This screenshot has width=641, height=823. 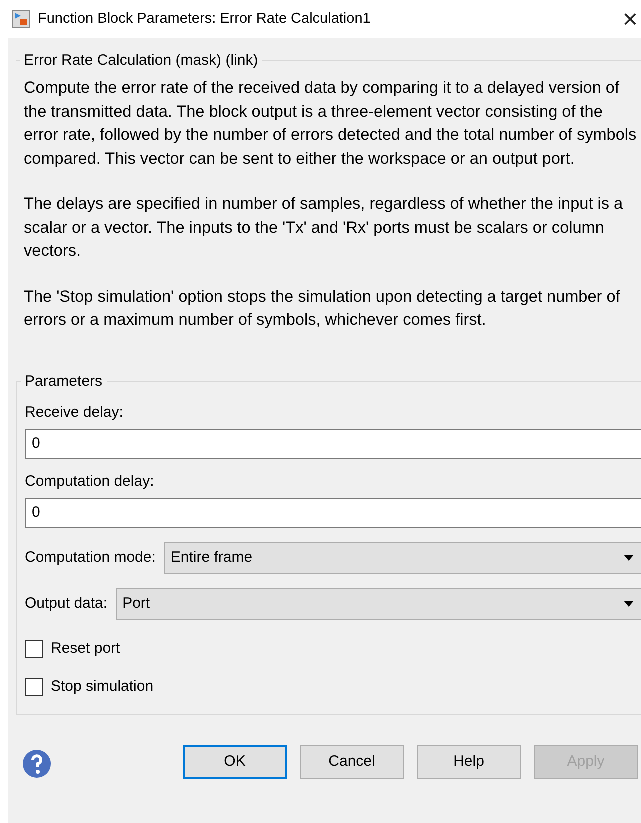 What do you see at coordinates (85, 648) in the screenshot?
I see `checkbox-label: Reset port` at bounding box center [85, 648].